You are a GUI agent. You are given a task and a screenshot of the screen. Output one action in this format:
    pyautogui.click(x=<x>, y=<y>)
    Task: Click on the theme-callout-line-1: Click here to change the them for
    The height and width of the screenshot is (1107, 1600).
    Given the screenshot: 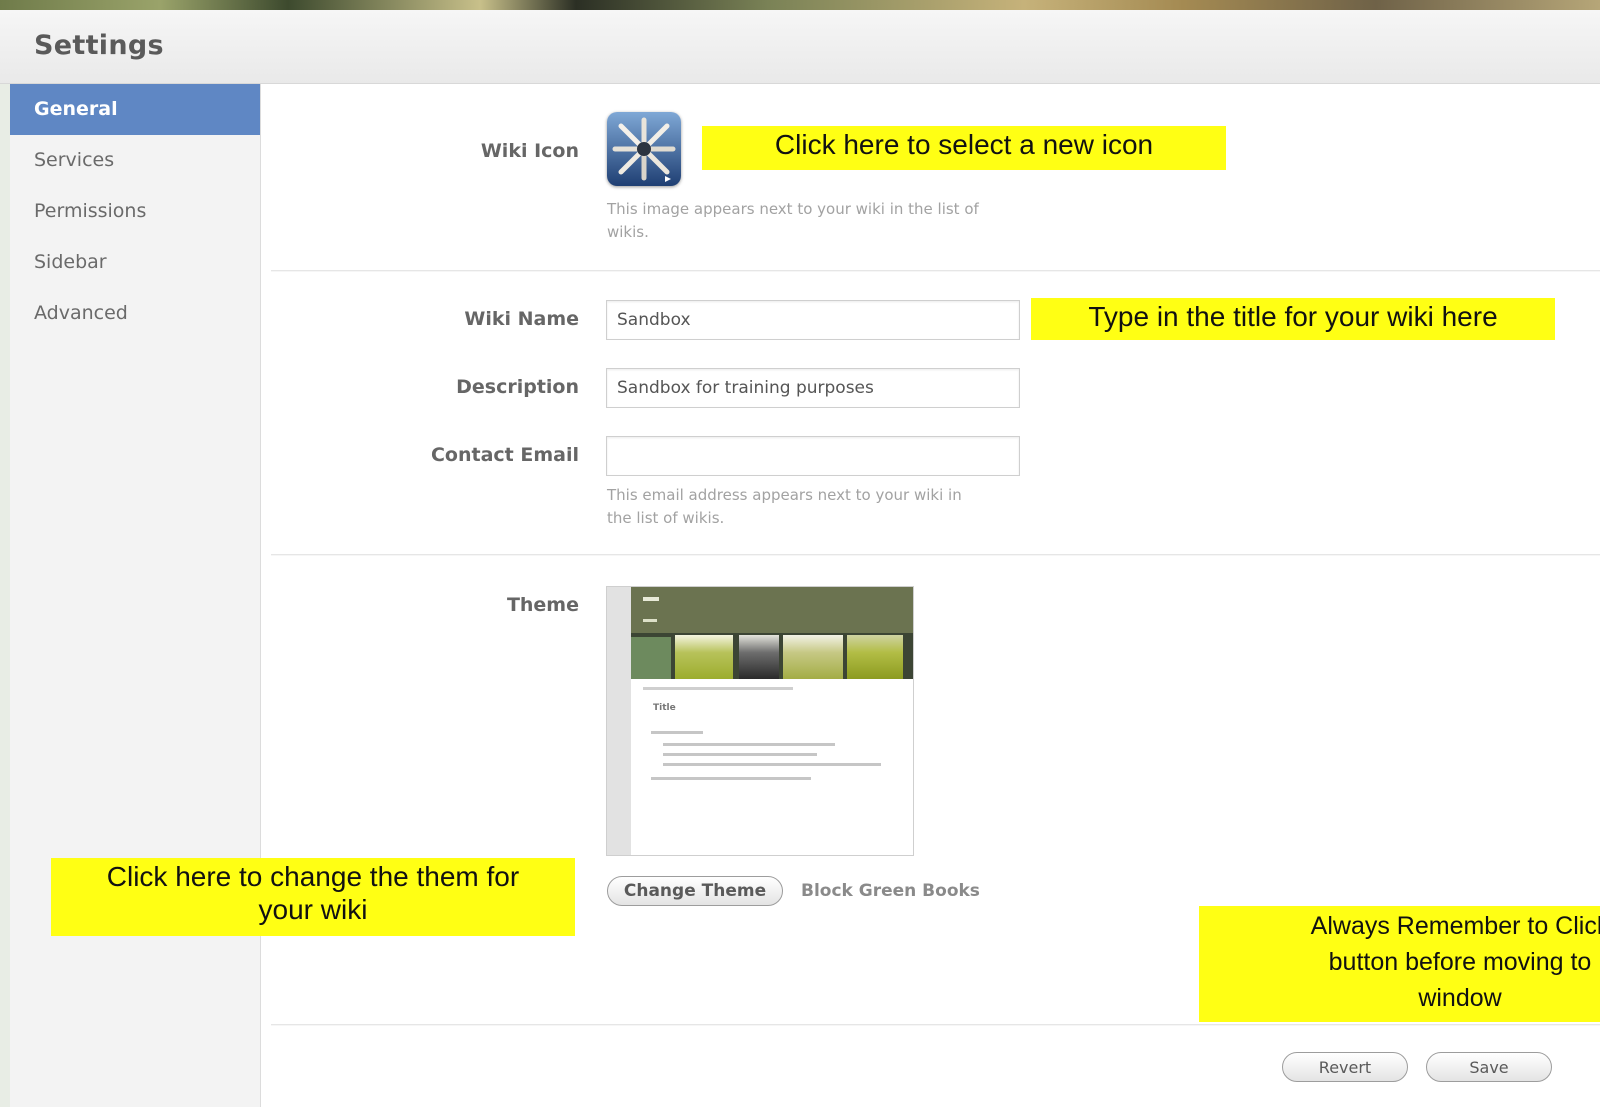 What is the action you would take?
    pyautogui.click(x=313, y=876)
    